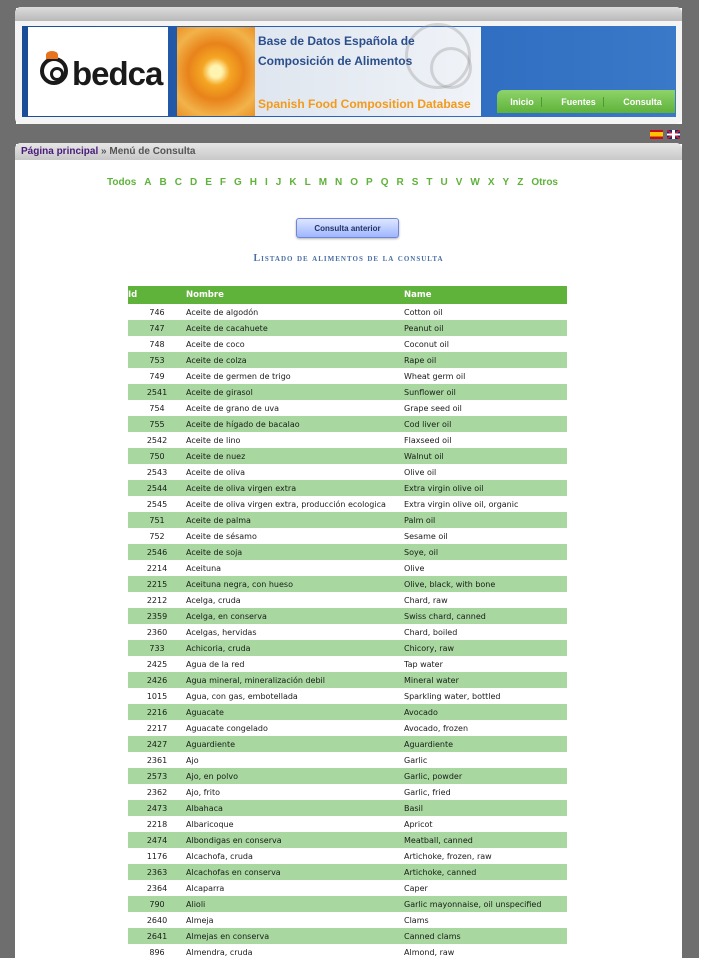 This screenshot has width=711, height=960. What do you see at coordinates (295, 424) in the screenshot?
I see `food-name-es-cell: Aceite de hígado de bacalao` at bounding box center [295, 424].